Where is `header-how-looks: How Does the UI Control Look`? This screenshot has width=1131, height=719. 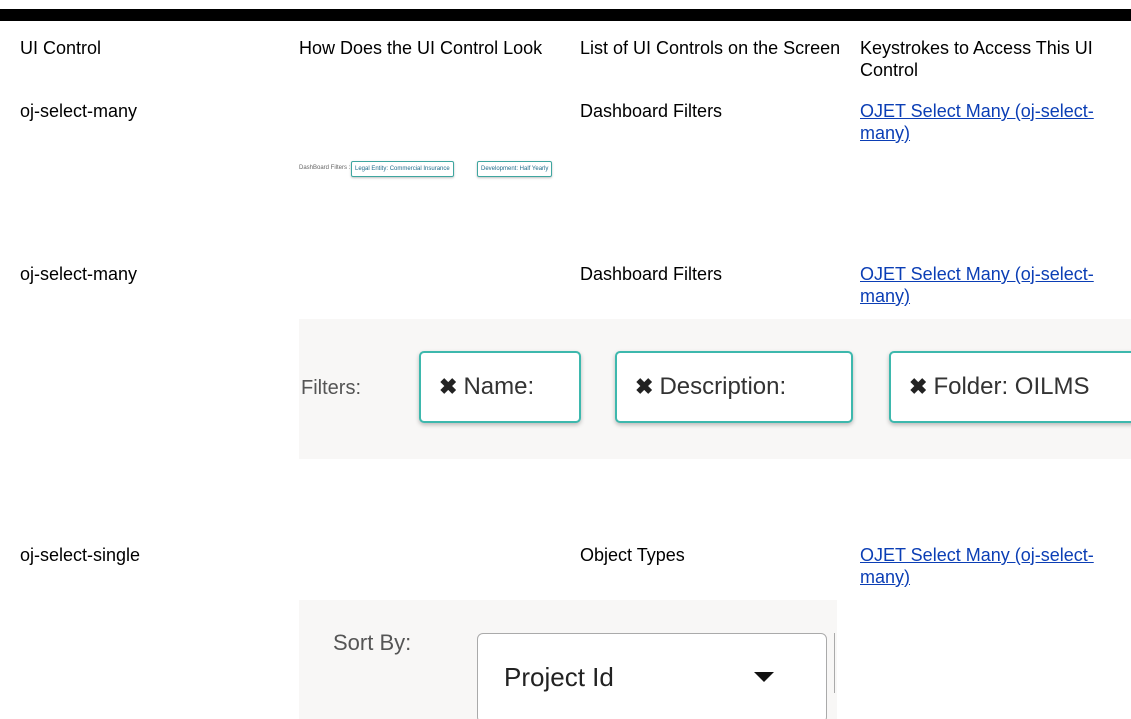 header-how-looks: How Does the UI Control Look is located at coordinates (421, 48).